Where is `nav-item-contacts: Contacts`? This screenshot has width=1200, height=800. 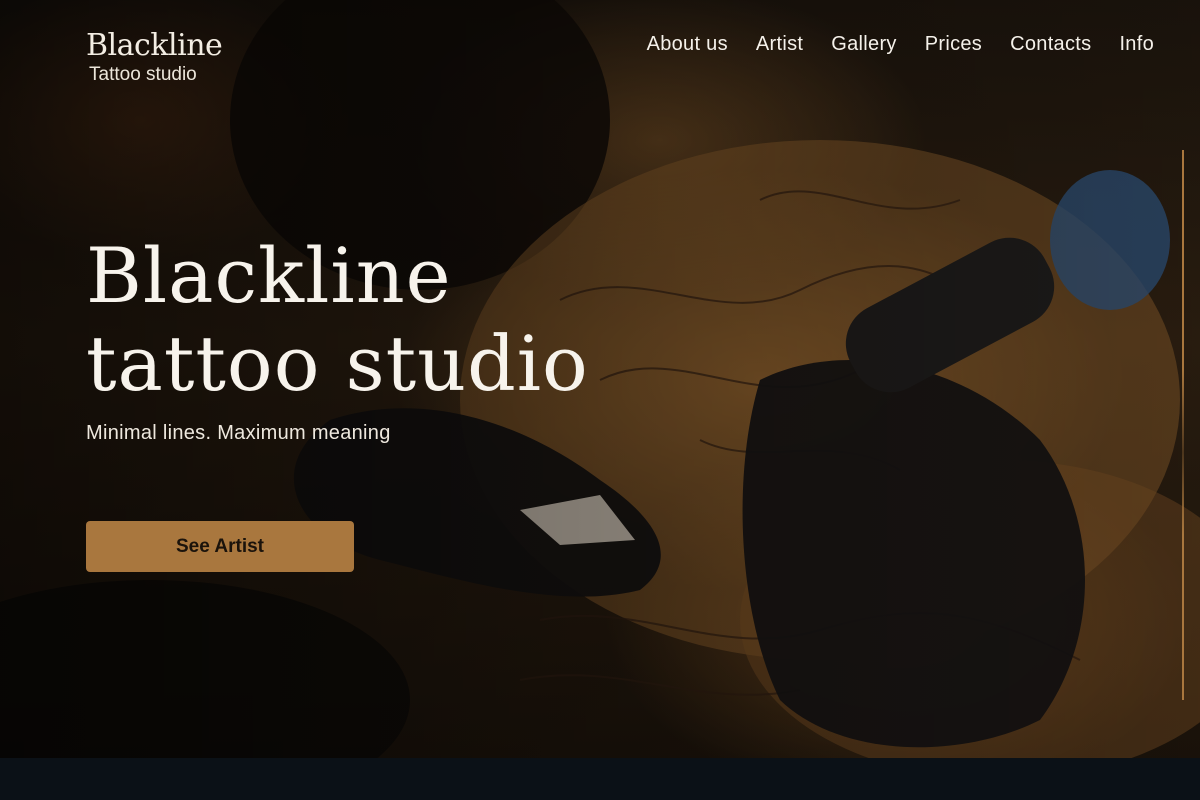 nav-item-contacts: Contacts is located at coordinates (1050, 44).